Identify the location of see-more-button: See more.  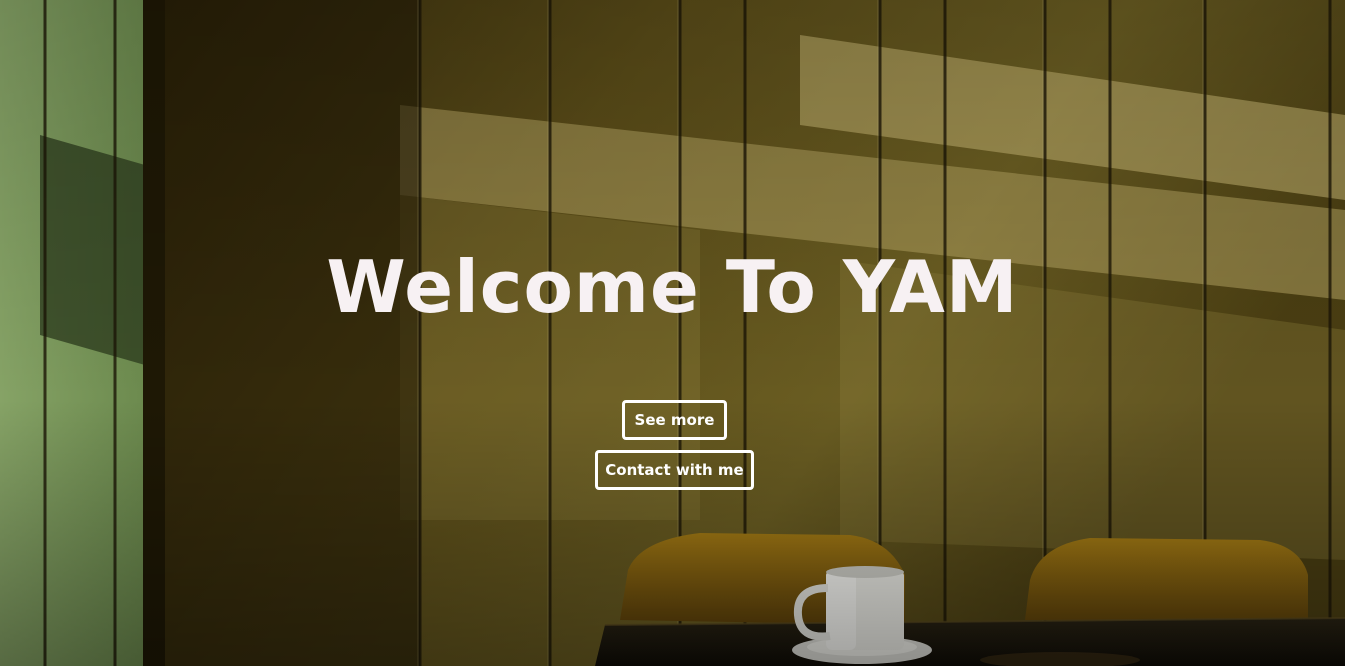
(674, 420).